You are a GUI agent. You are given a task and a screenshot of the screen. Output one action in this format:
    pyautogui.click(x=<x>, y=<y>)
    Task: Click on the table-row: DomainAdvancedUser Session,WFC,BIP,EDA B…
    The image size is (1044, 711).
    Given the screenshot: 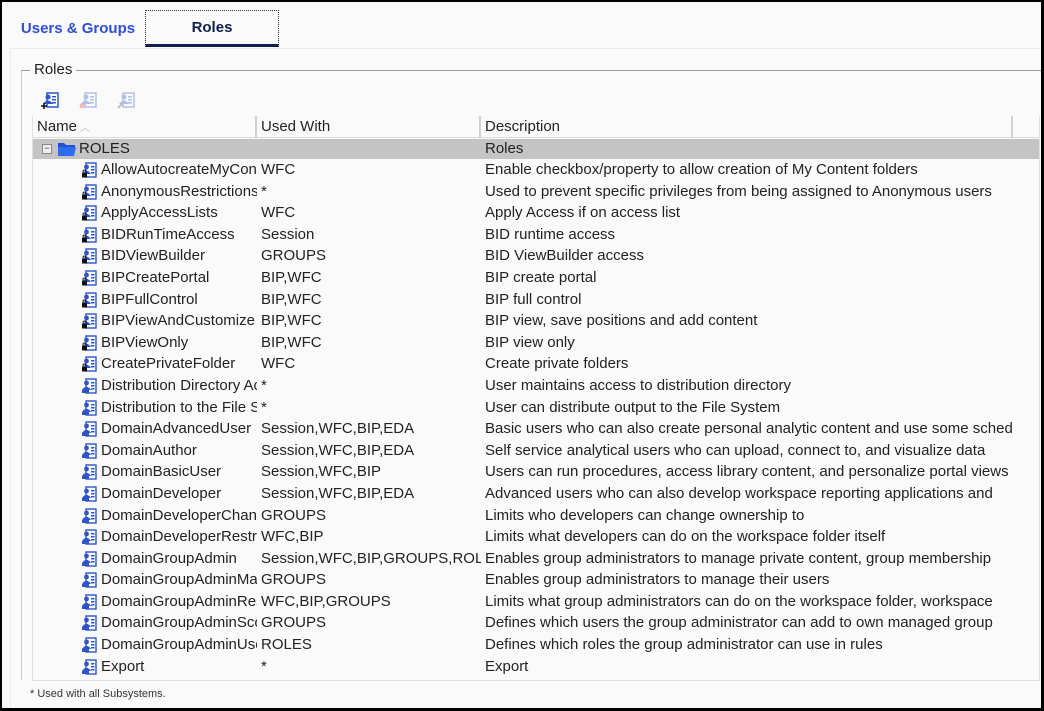 What is the action you would take?
    pyautogui.click(x=536, y=429)
    